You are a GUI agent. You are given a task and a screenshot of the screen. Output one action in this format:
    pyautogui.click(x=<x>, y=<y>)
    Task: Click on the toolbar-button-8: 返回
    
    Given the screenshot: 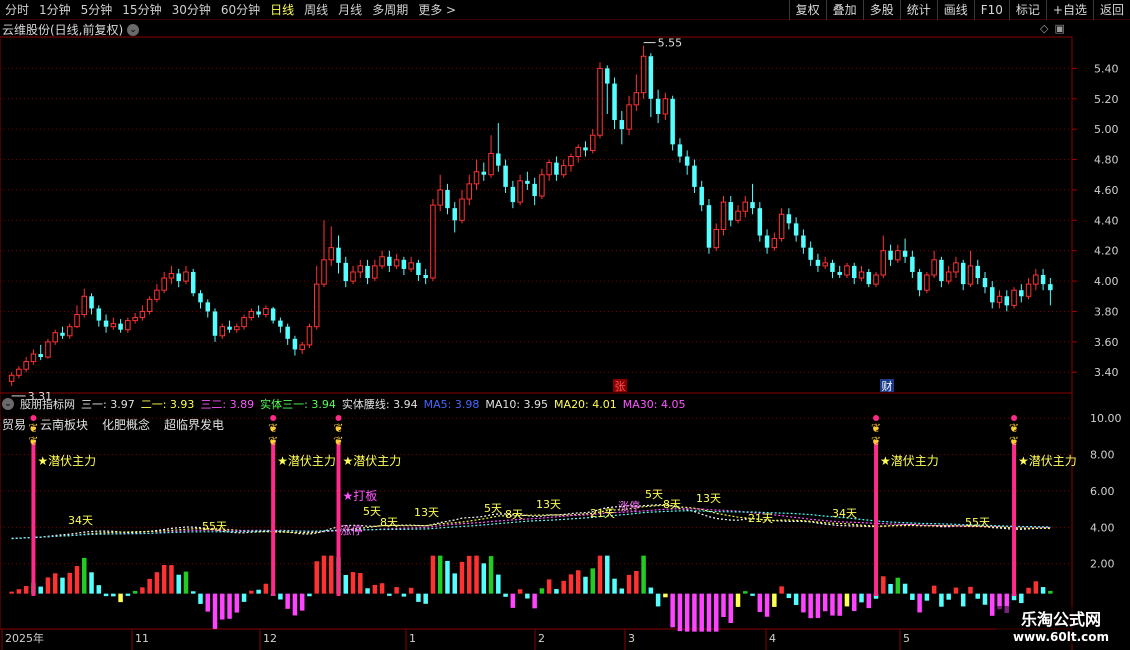 What is the action you would take?
    pyautogui.click(x=1111, y=10)
    